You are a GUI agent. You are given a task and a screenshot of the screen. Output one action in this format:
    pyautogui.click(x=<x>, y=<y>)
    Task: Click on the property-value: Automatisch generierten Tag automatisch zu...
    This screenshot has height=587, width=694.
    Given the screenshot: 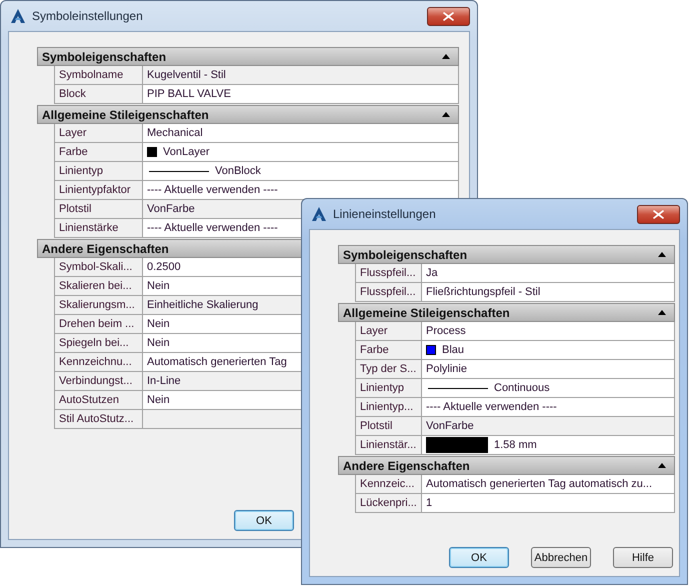 What is the action you would take?
    pyautogui.click(x=539, y=484)
    